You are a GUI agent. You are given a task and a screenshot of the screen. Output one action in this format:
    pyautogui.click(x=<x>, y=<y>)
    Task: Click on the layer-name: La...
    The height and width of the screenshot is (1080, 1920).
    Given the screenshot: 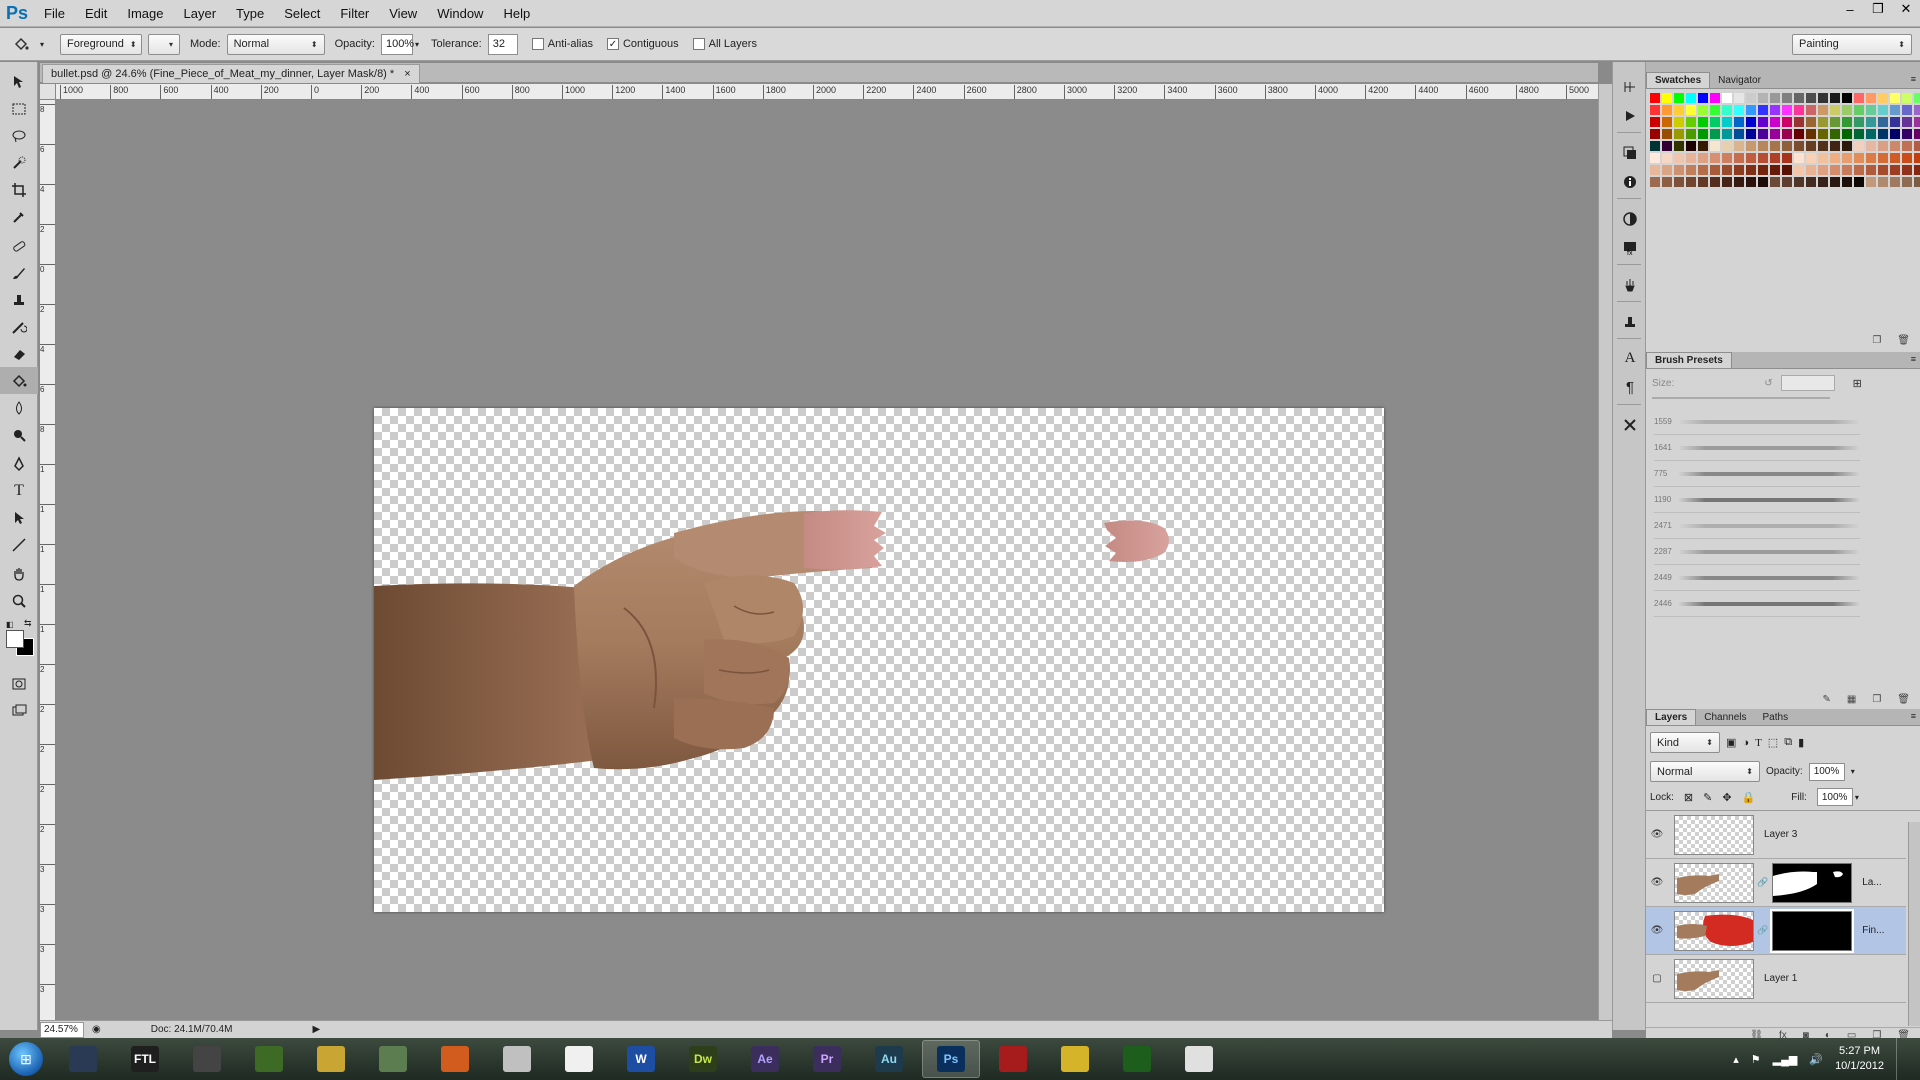 What is the action you would take?
    pyautogui.click(x=1871, y=882)
    